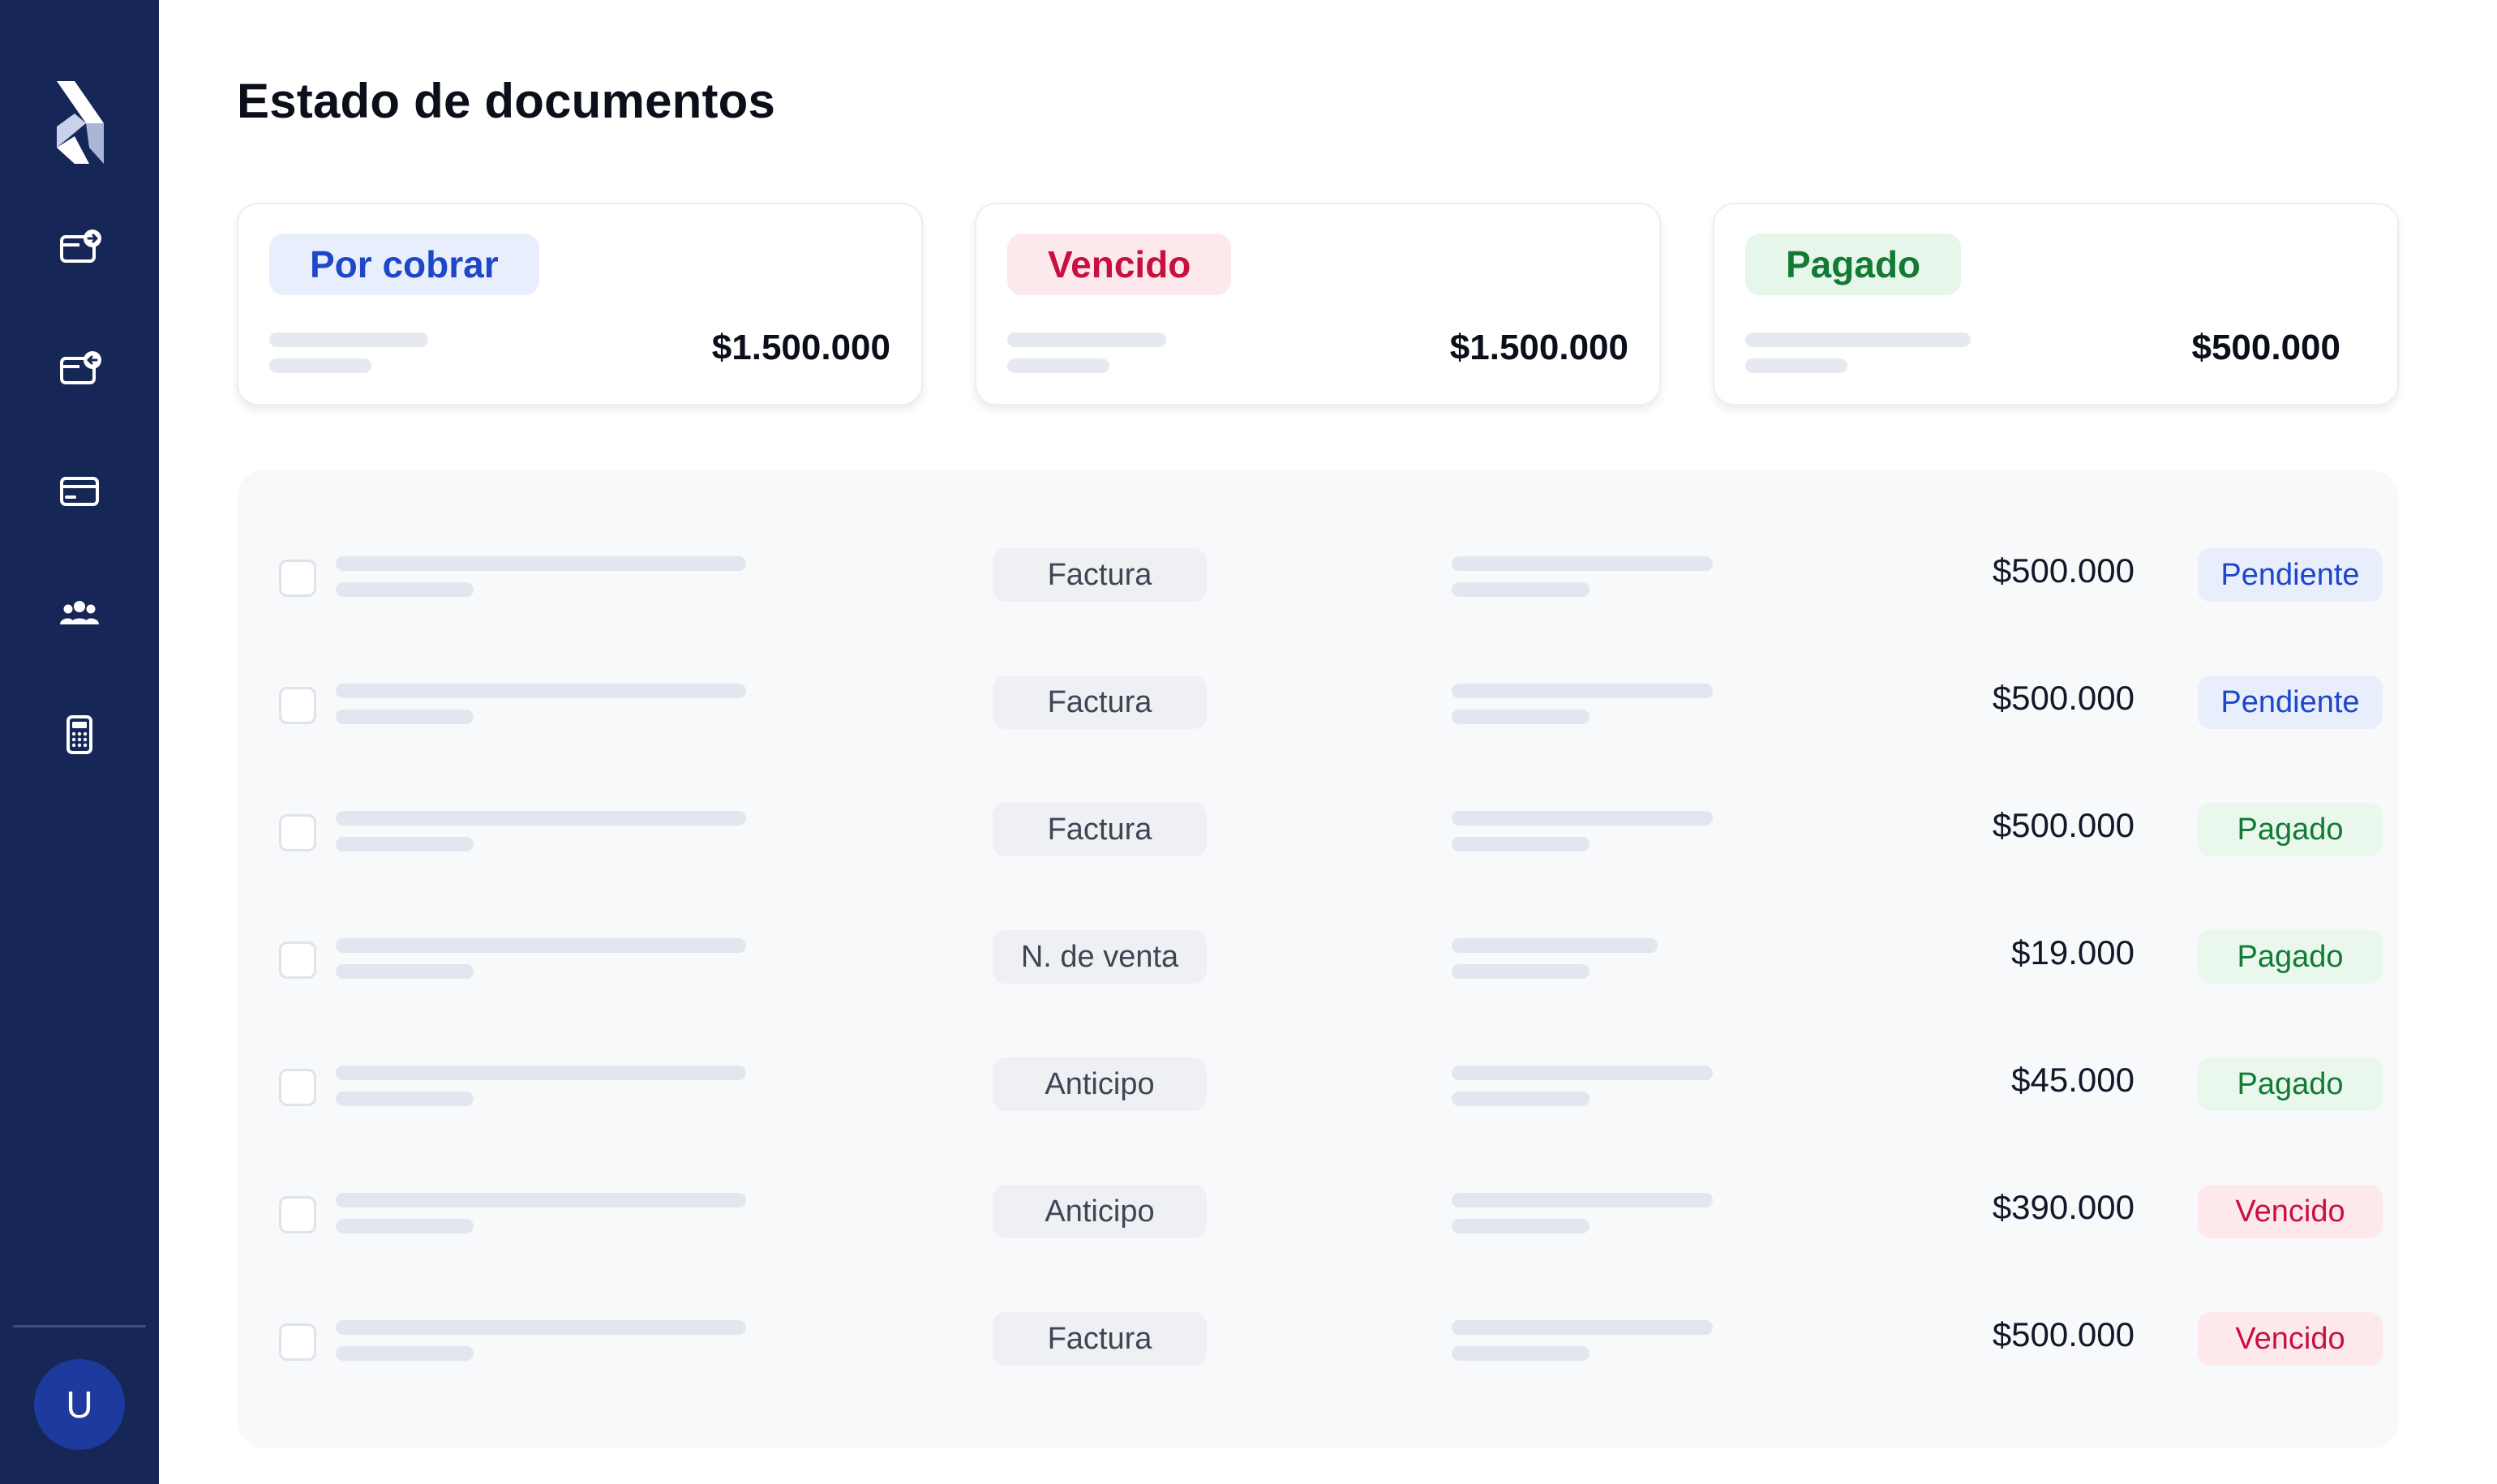 This screenshot has height=1484, width=2497. What do you see at coordinates (580, 304) in the screenshot?
I see `summary-card-por-cobrar: Por cobrar $1.500.000` at bounding box center [580, 304].